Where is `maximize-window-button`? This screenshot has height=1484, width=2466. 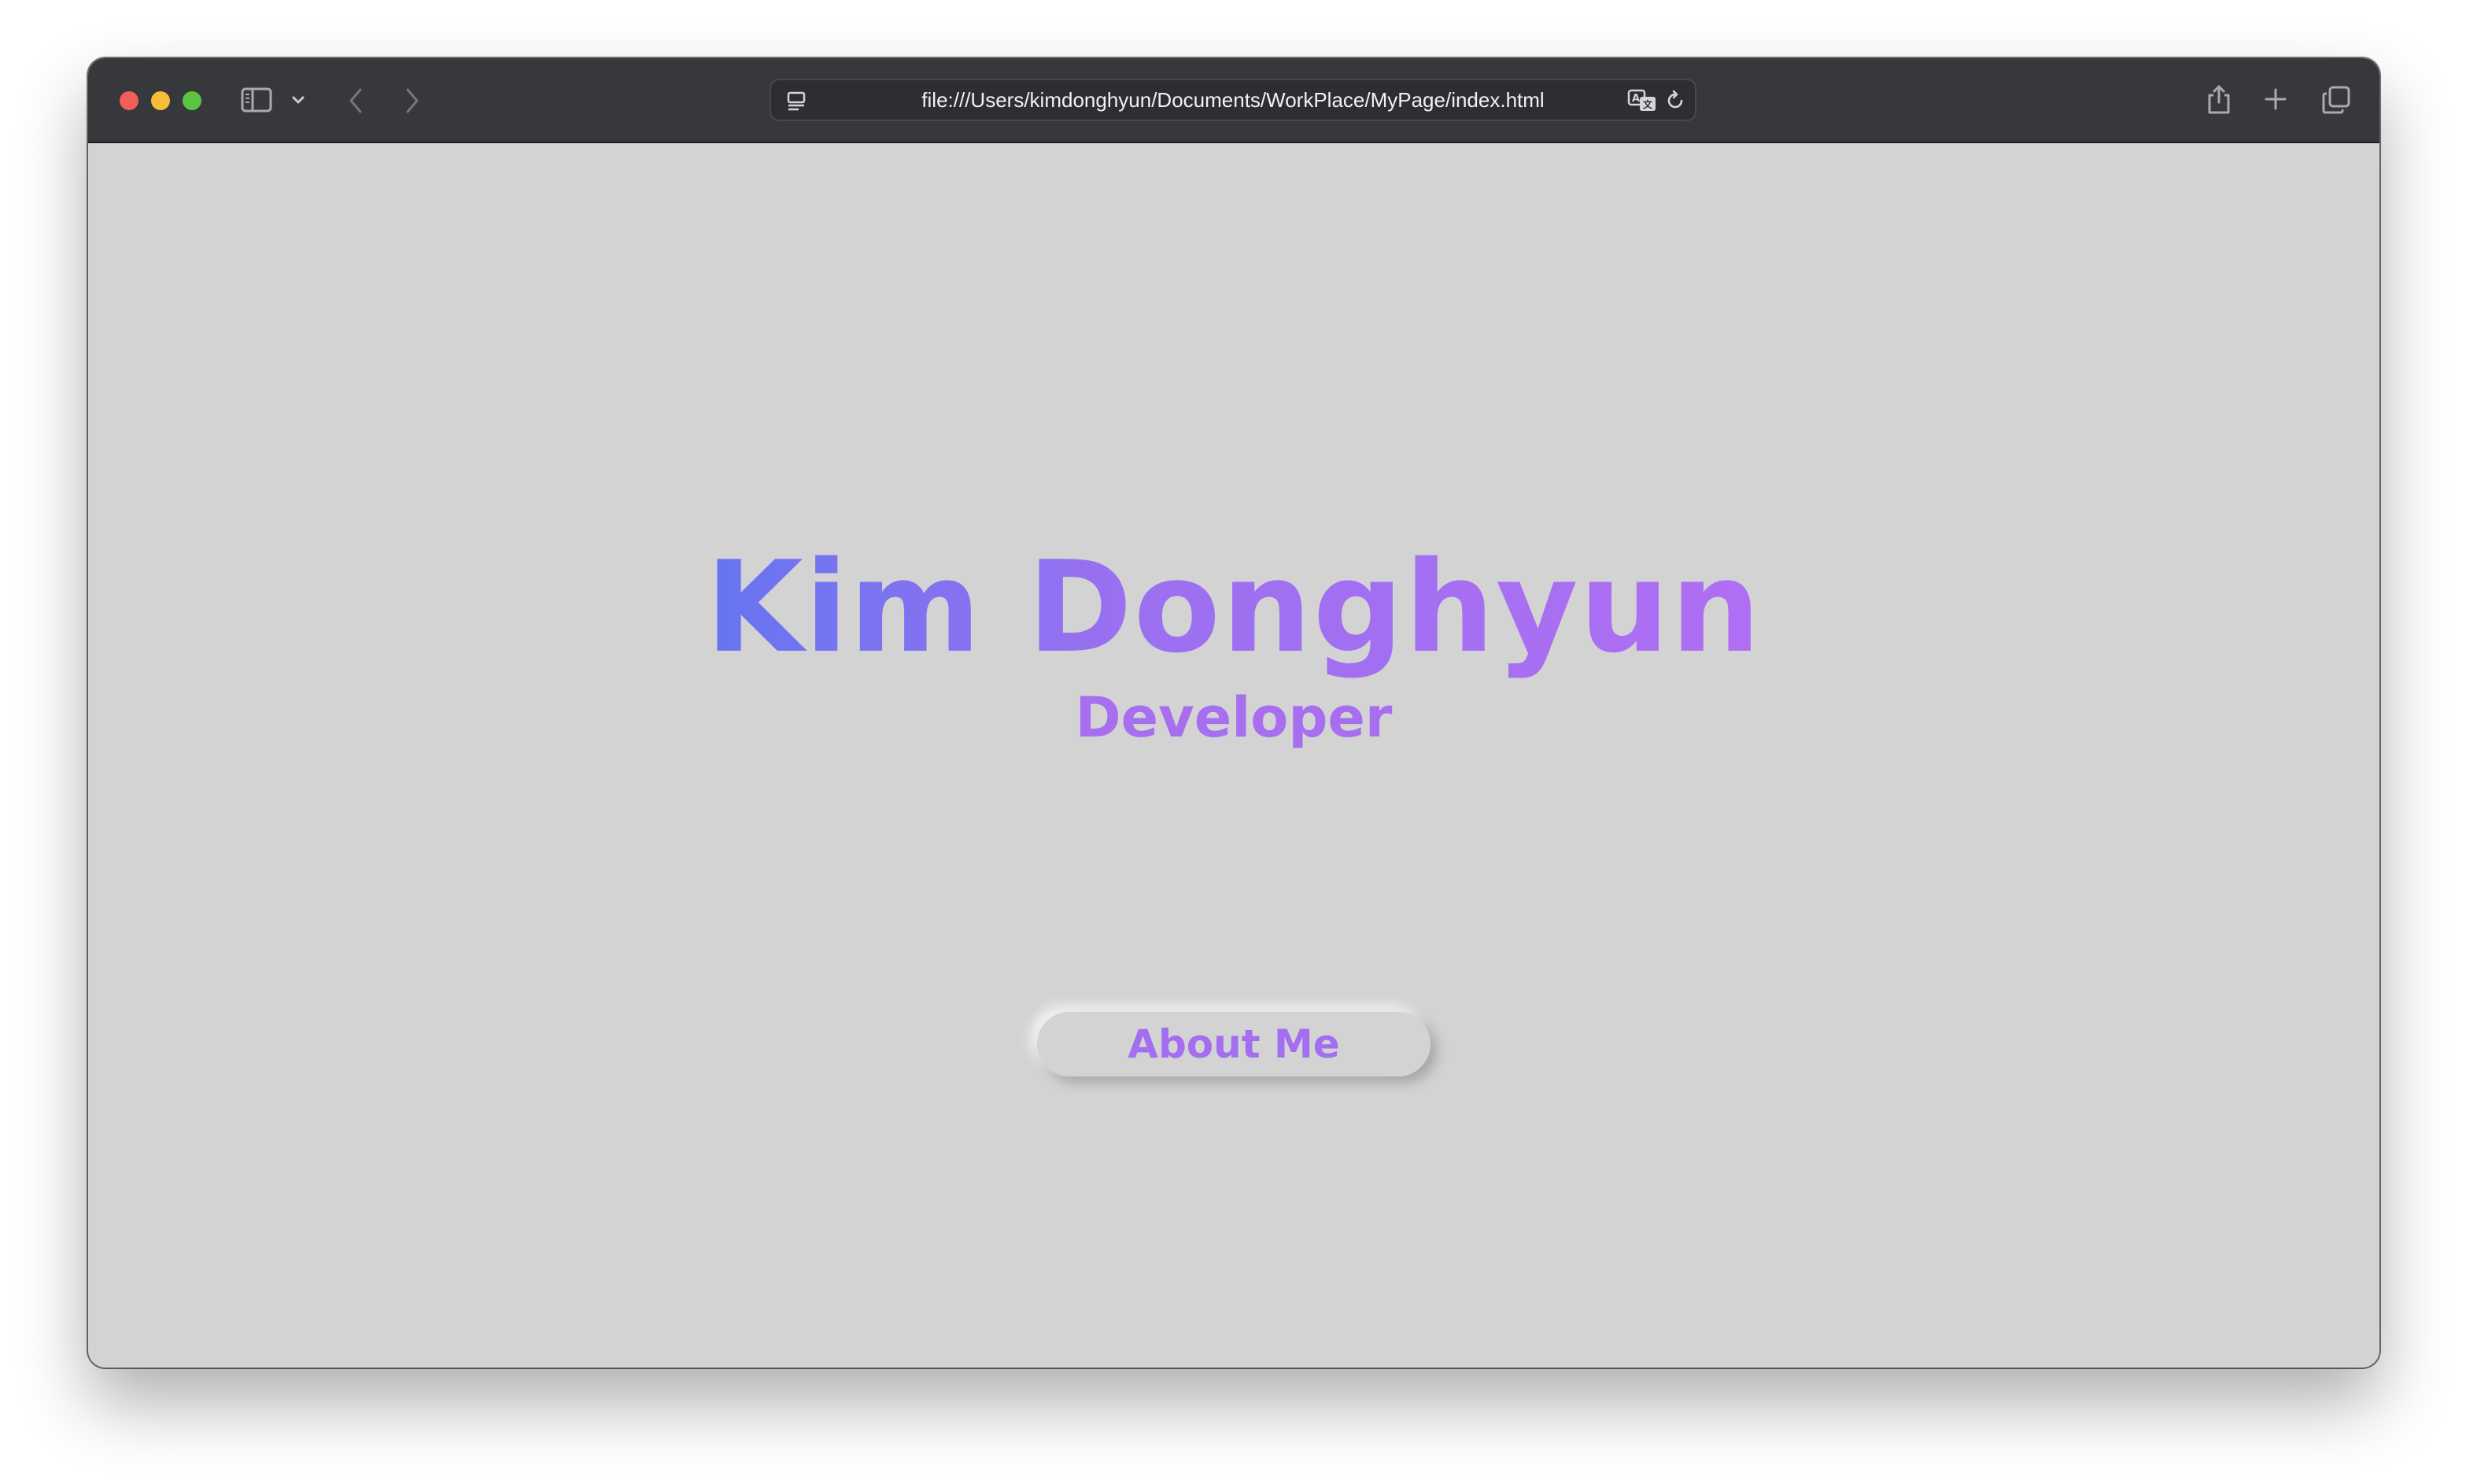
maximize-window-button is located at coordinates (192, 100).